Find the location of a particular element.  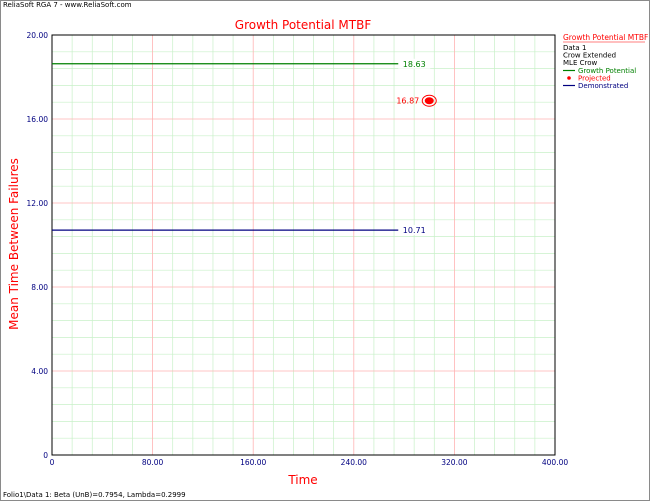

data-label: 16.87 is located at coordinates (407, 101).